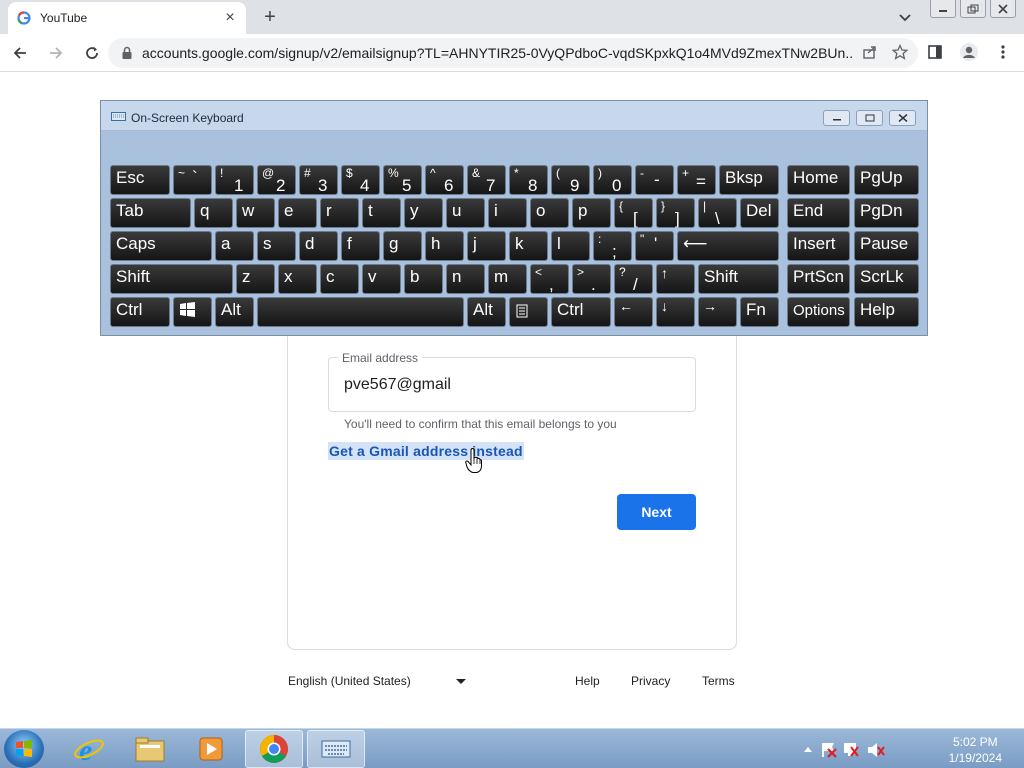 The width and height of the screenshot is (1024, 768). I want to click on get-gmail-address-link: Get a Gmail address instead, so click(426, 451).